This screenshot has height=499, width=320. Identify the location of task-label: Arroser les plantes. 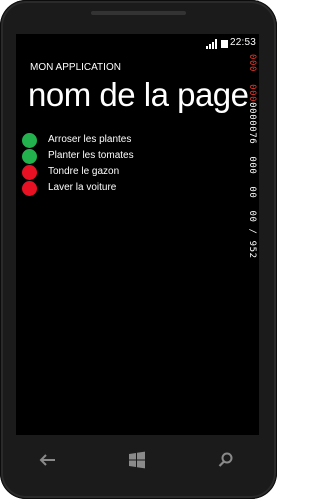
(90, 139).